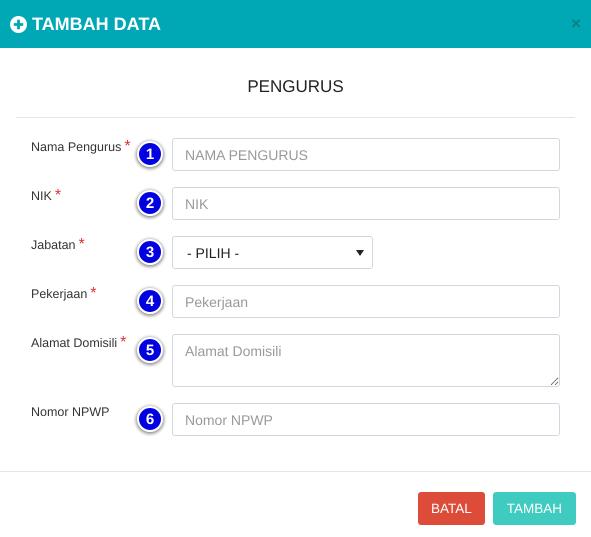 This screenshot has width=591, height=537. Describe the element at coordinates (366, 154) in the screenshot. I see `text-field: NAMA PENGURUS` at that location.